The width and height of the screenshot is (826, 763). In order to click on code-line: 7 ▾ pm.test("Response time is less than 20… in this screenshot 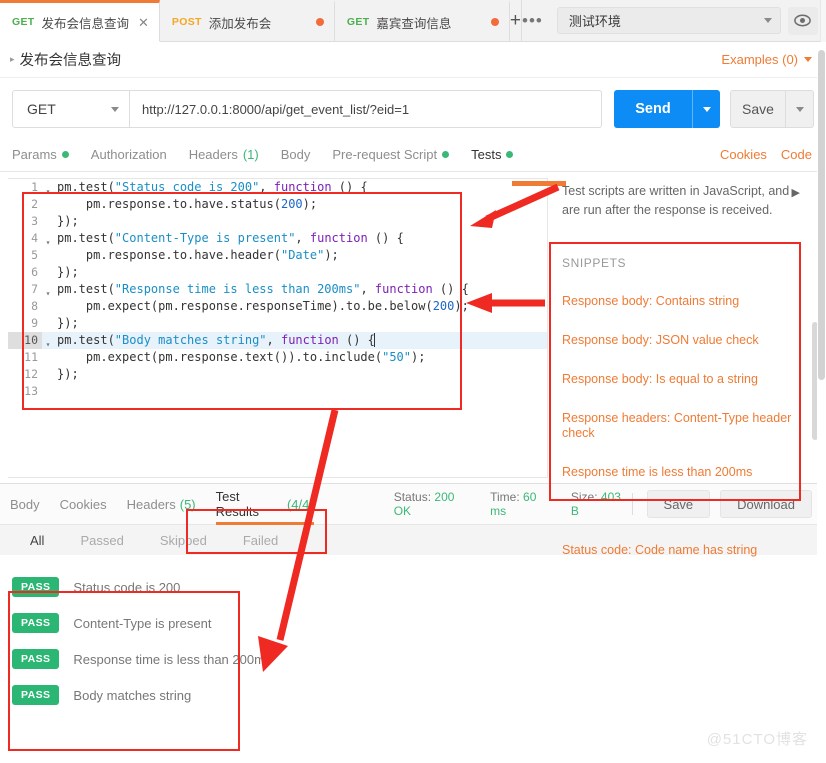, I will do `click(277, 289)`.